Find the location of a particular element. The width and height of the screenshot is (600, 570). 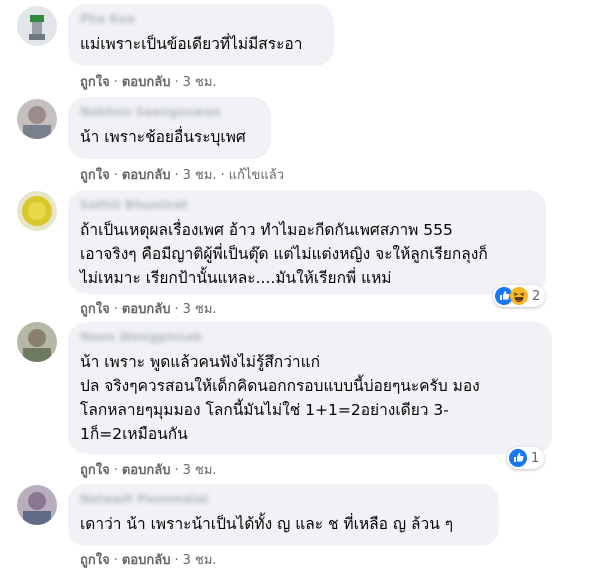

reaction-count: 2 is located at coordinates (536, 296).